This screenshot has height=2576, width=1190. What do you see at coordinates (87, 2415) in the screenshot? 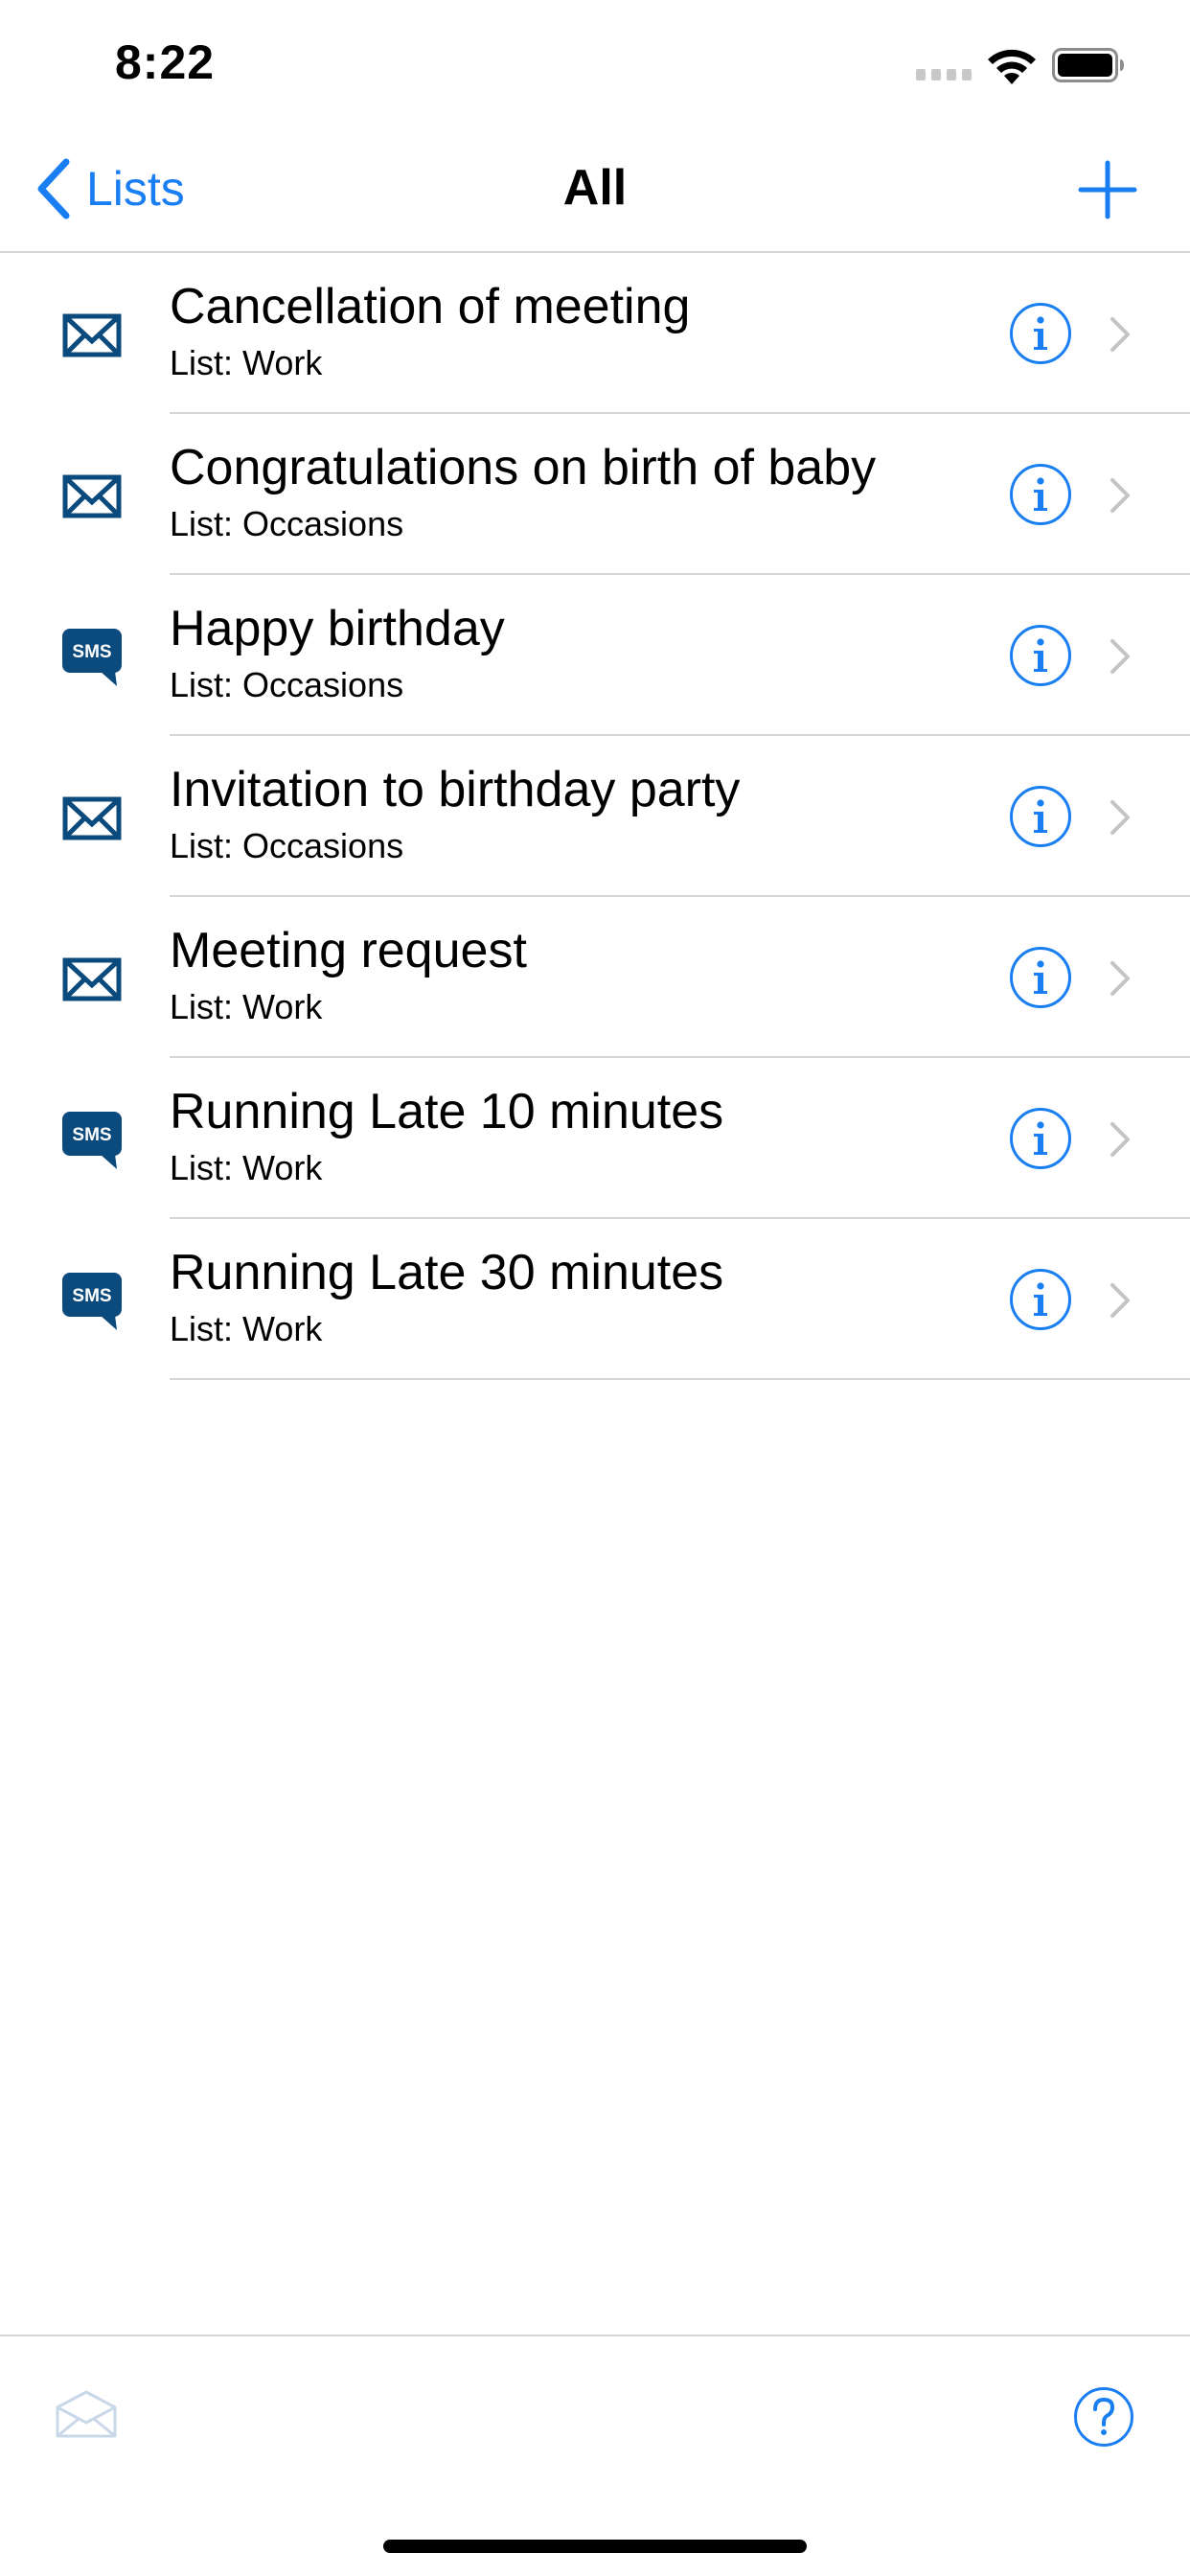
I see `envelope-open-icon` at bounding box center [87, 2415].